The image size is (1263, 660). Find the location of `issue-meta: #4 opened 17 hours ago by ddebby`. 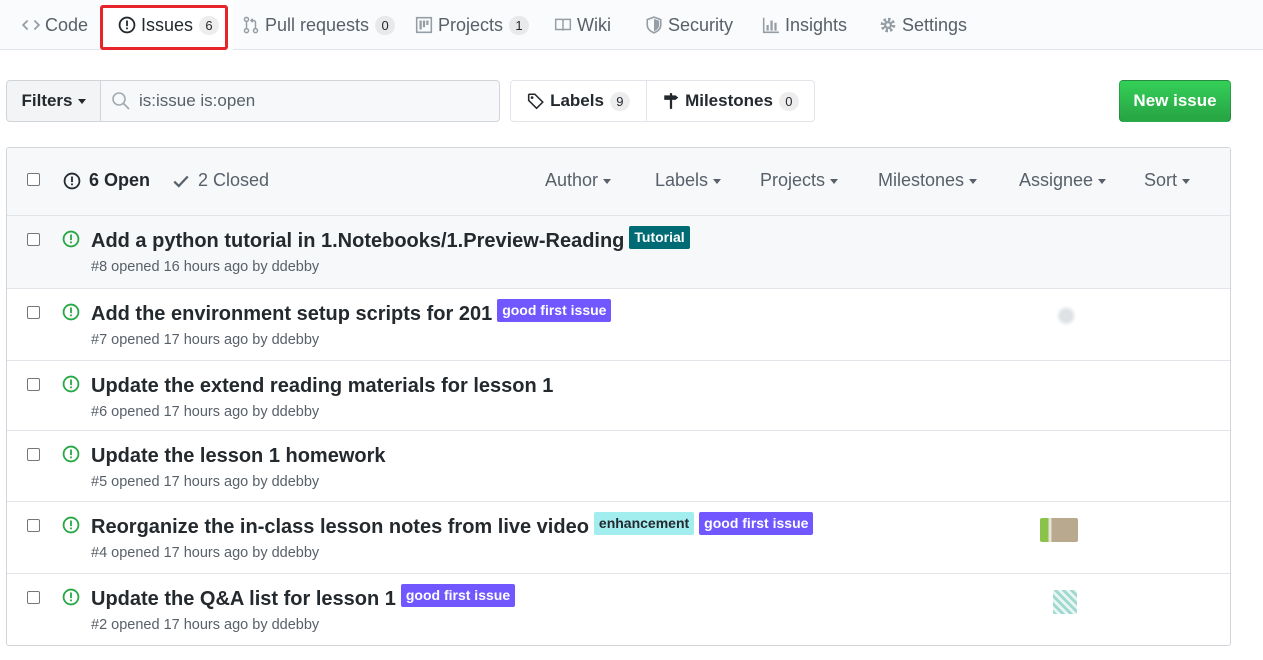

issue-meta: #4 opened 17 hours ago by ddebby is located at coordinates (205, 553).